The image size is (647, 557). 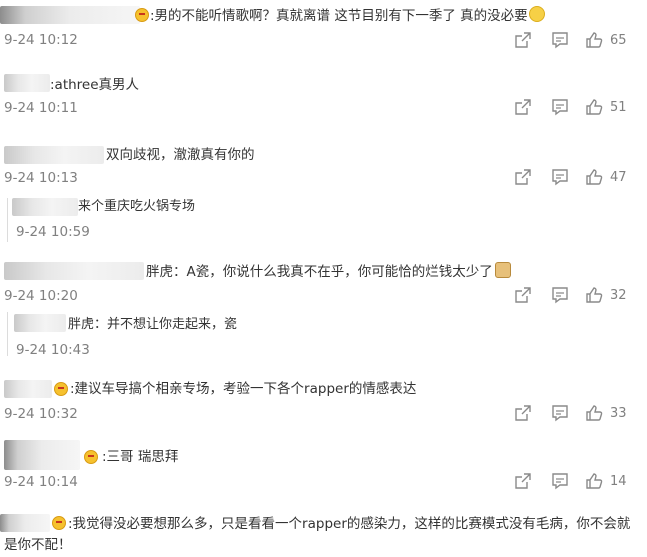 What do you see at coordinates (577, 41) in the screenshot?
I see `comment-actions: 65` at bounding box center [577, 41].